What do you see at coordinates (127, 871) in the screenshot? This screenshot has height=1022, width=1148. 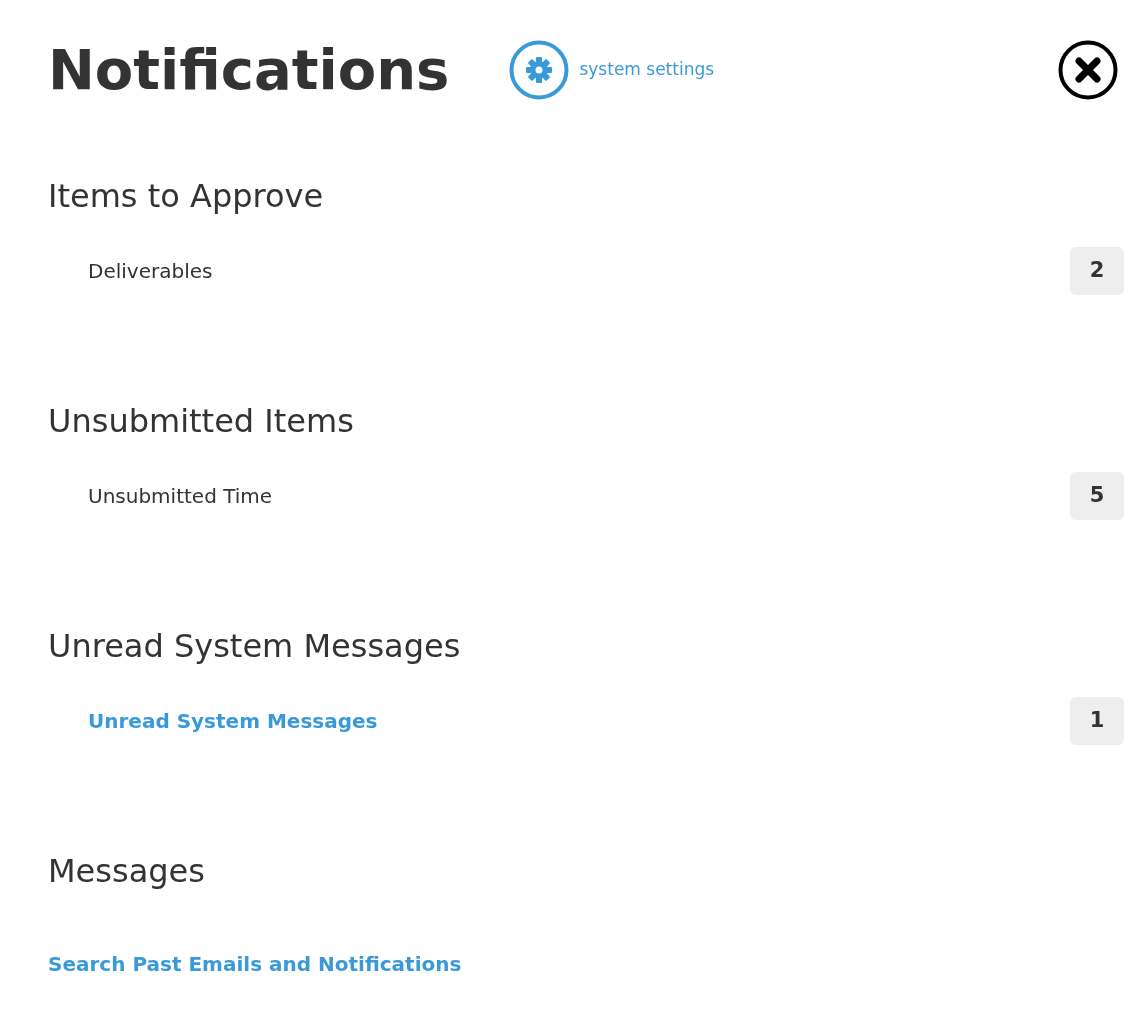 I see `section-heading: Messages` at bounding box center [127, 871].